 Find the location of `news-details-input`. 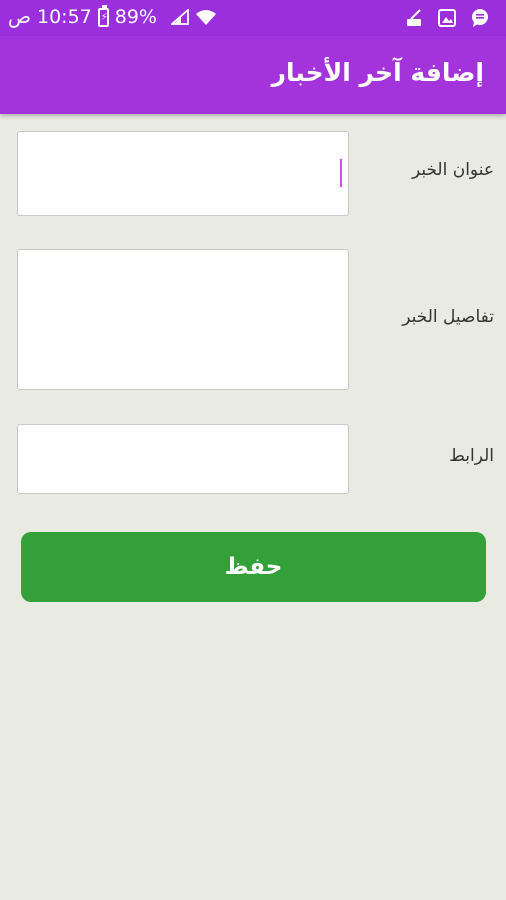

news-details-input is located at coordinates (183, 319).